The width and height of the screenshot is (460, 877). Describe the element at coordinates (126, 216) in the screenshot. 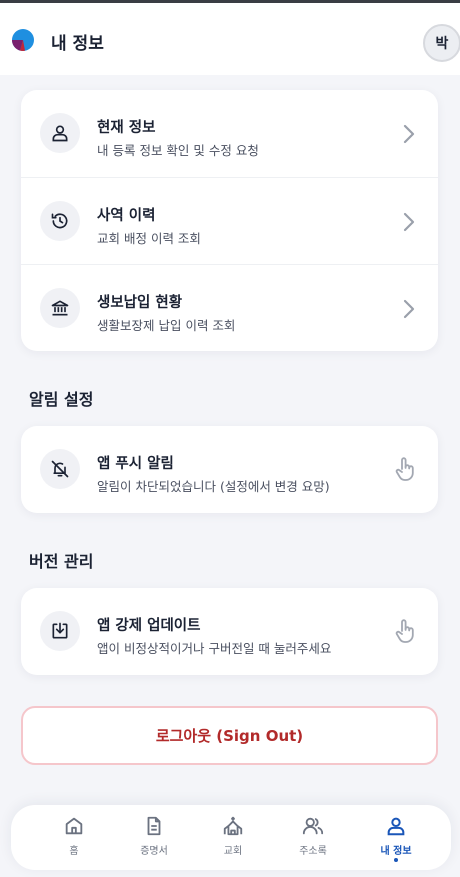

I see `menu-item-title: 사역 이력` at that location.